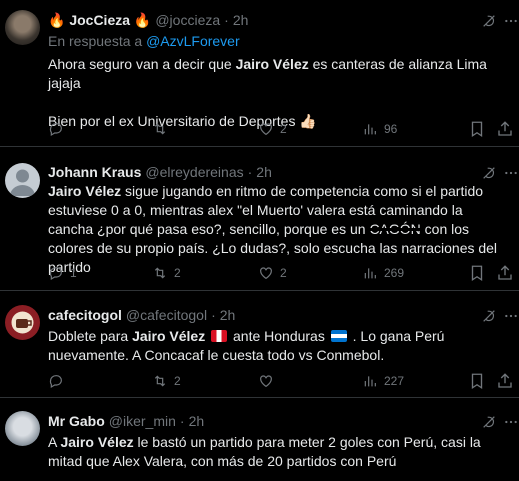  I want to click on reply-context: En respuesta a @AzvLForever, so click(277, 41).